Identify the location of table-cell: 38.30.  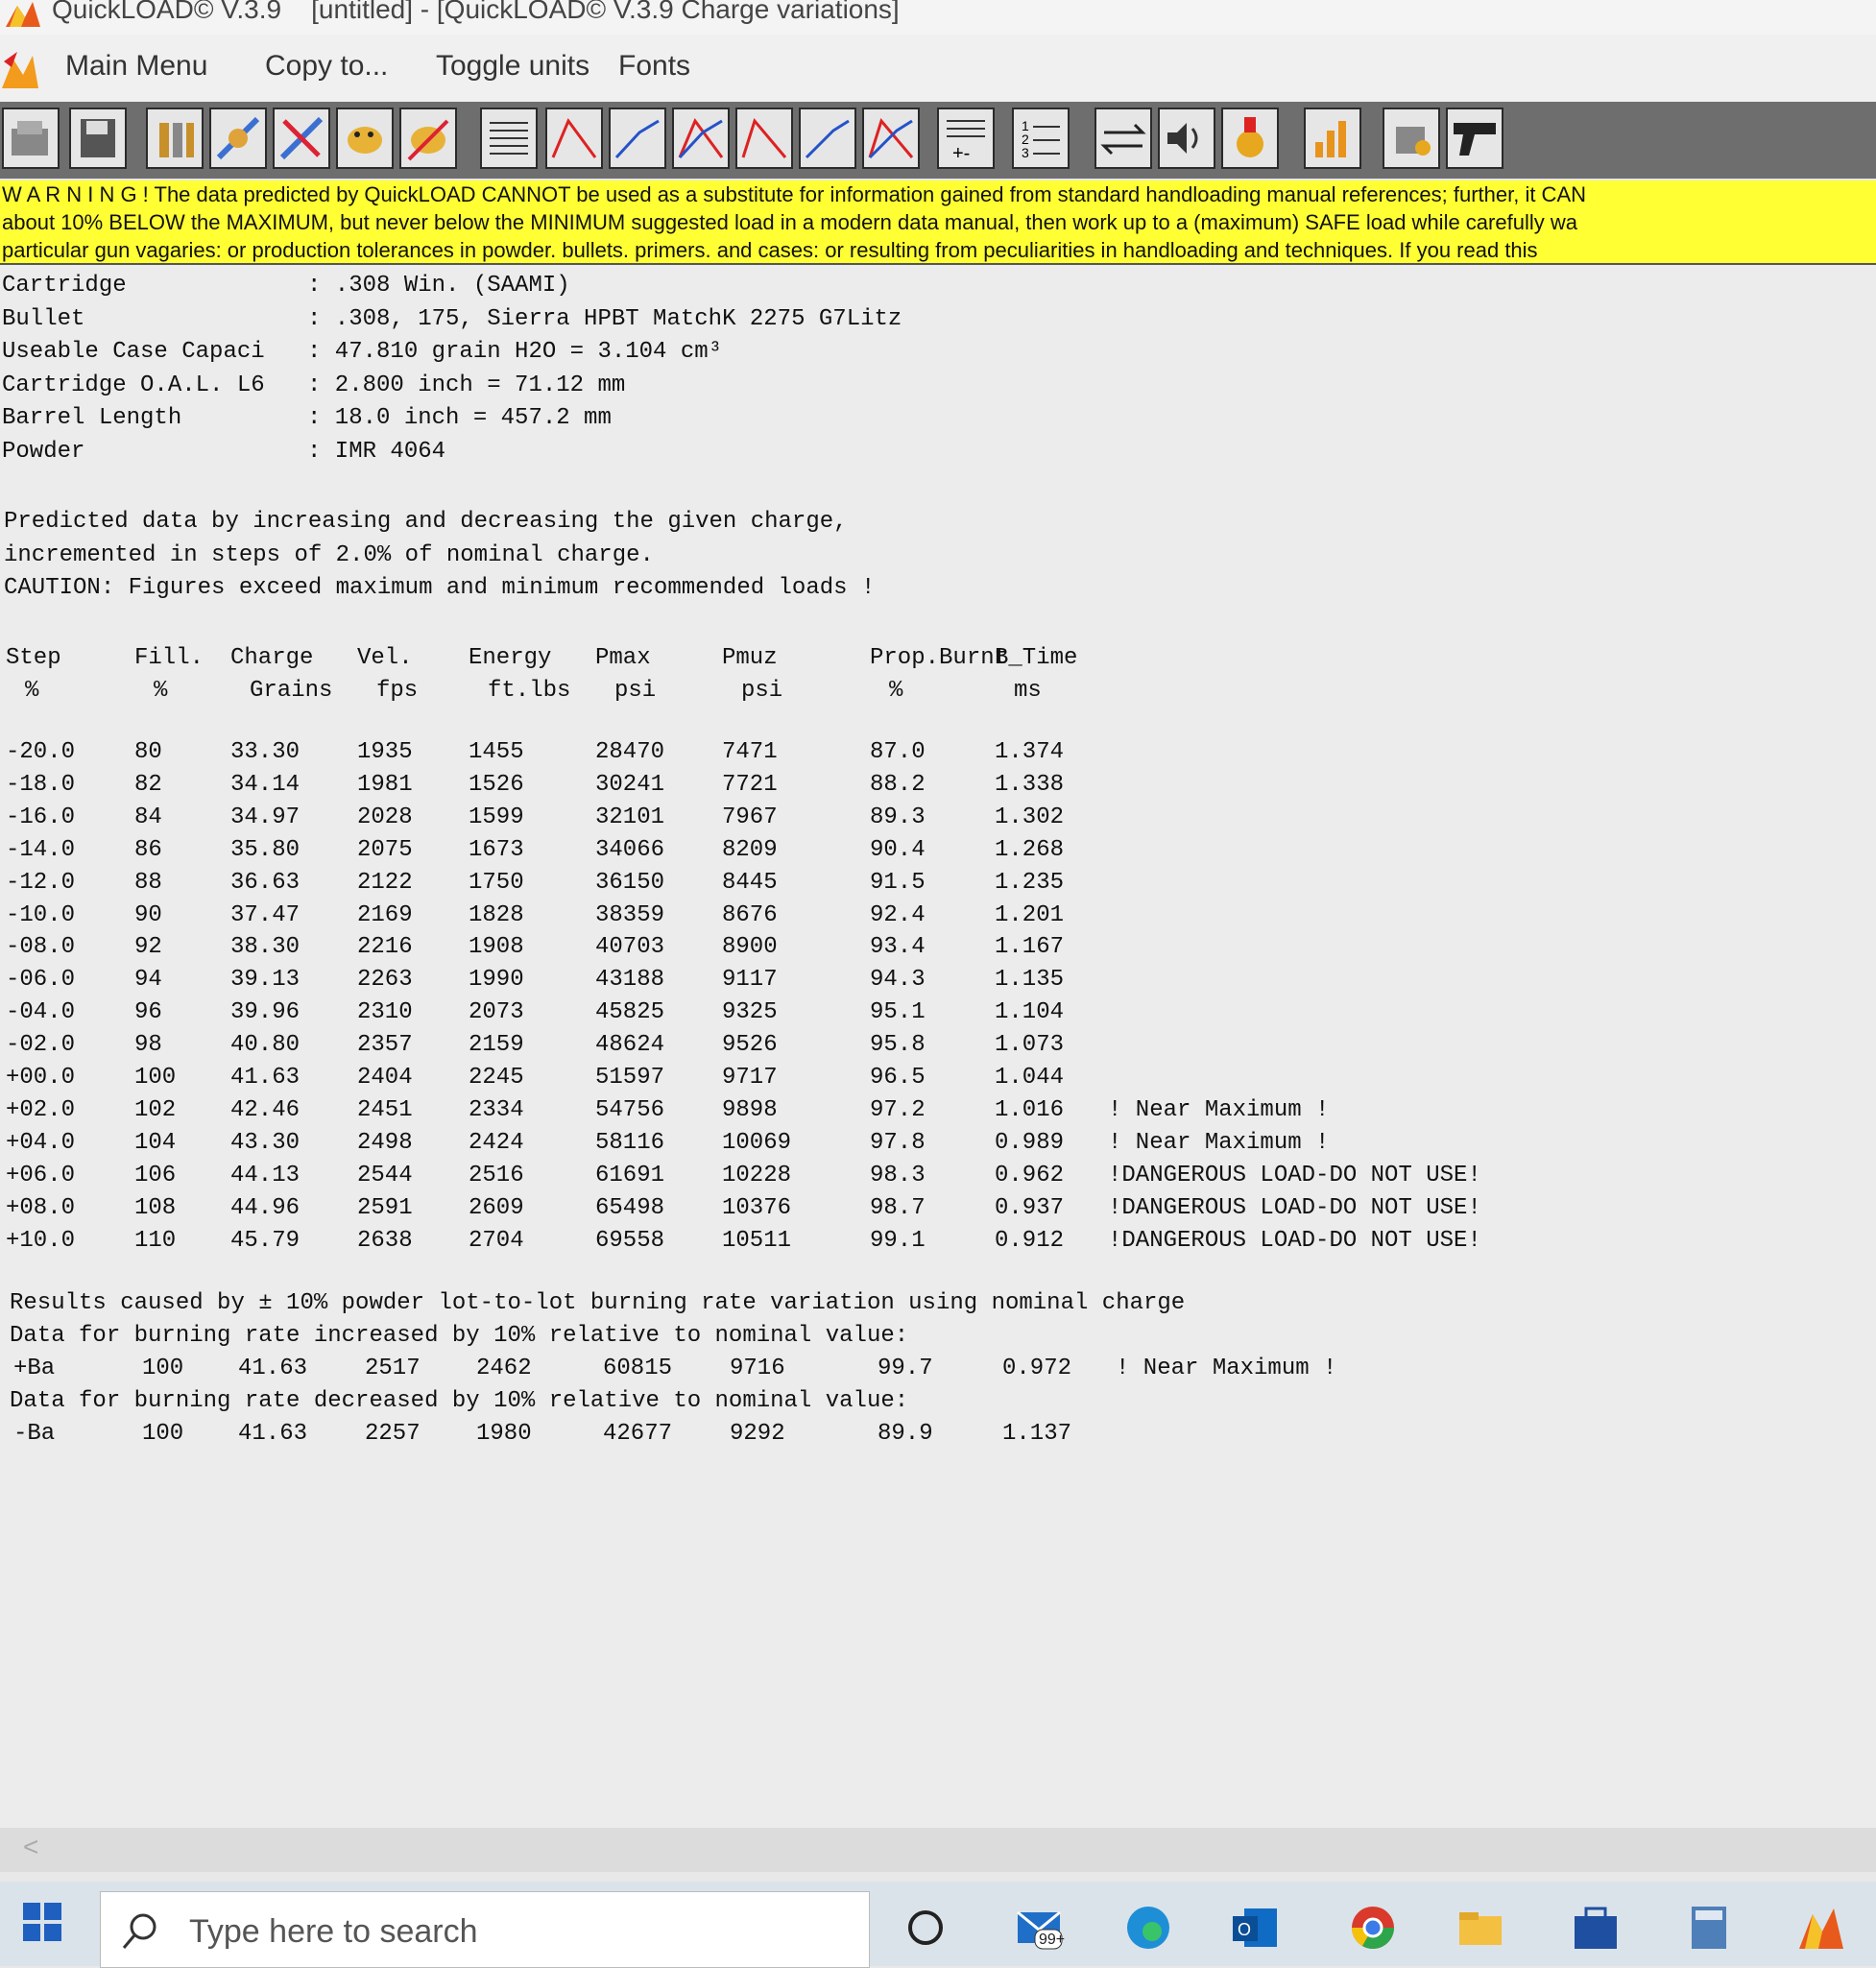
(266, 947).